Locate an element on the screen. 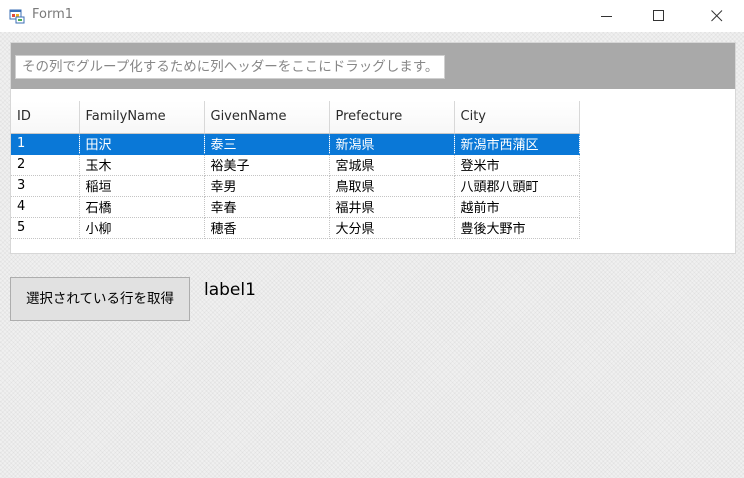 The width and height of the screenshot is (744, 478). minimize-button is located at coordinates (607, 16).